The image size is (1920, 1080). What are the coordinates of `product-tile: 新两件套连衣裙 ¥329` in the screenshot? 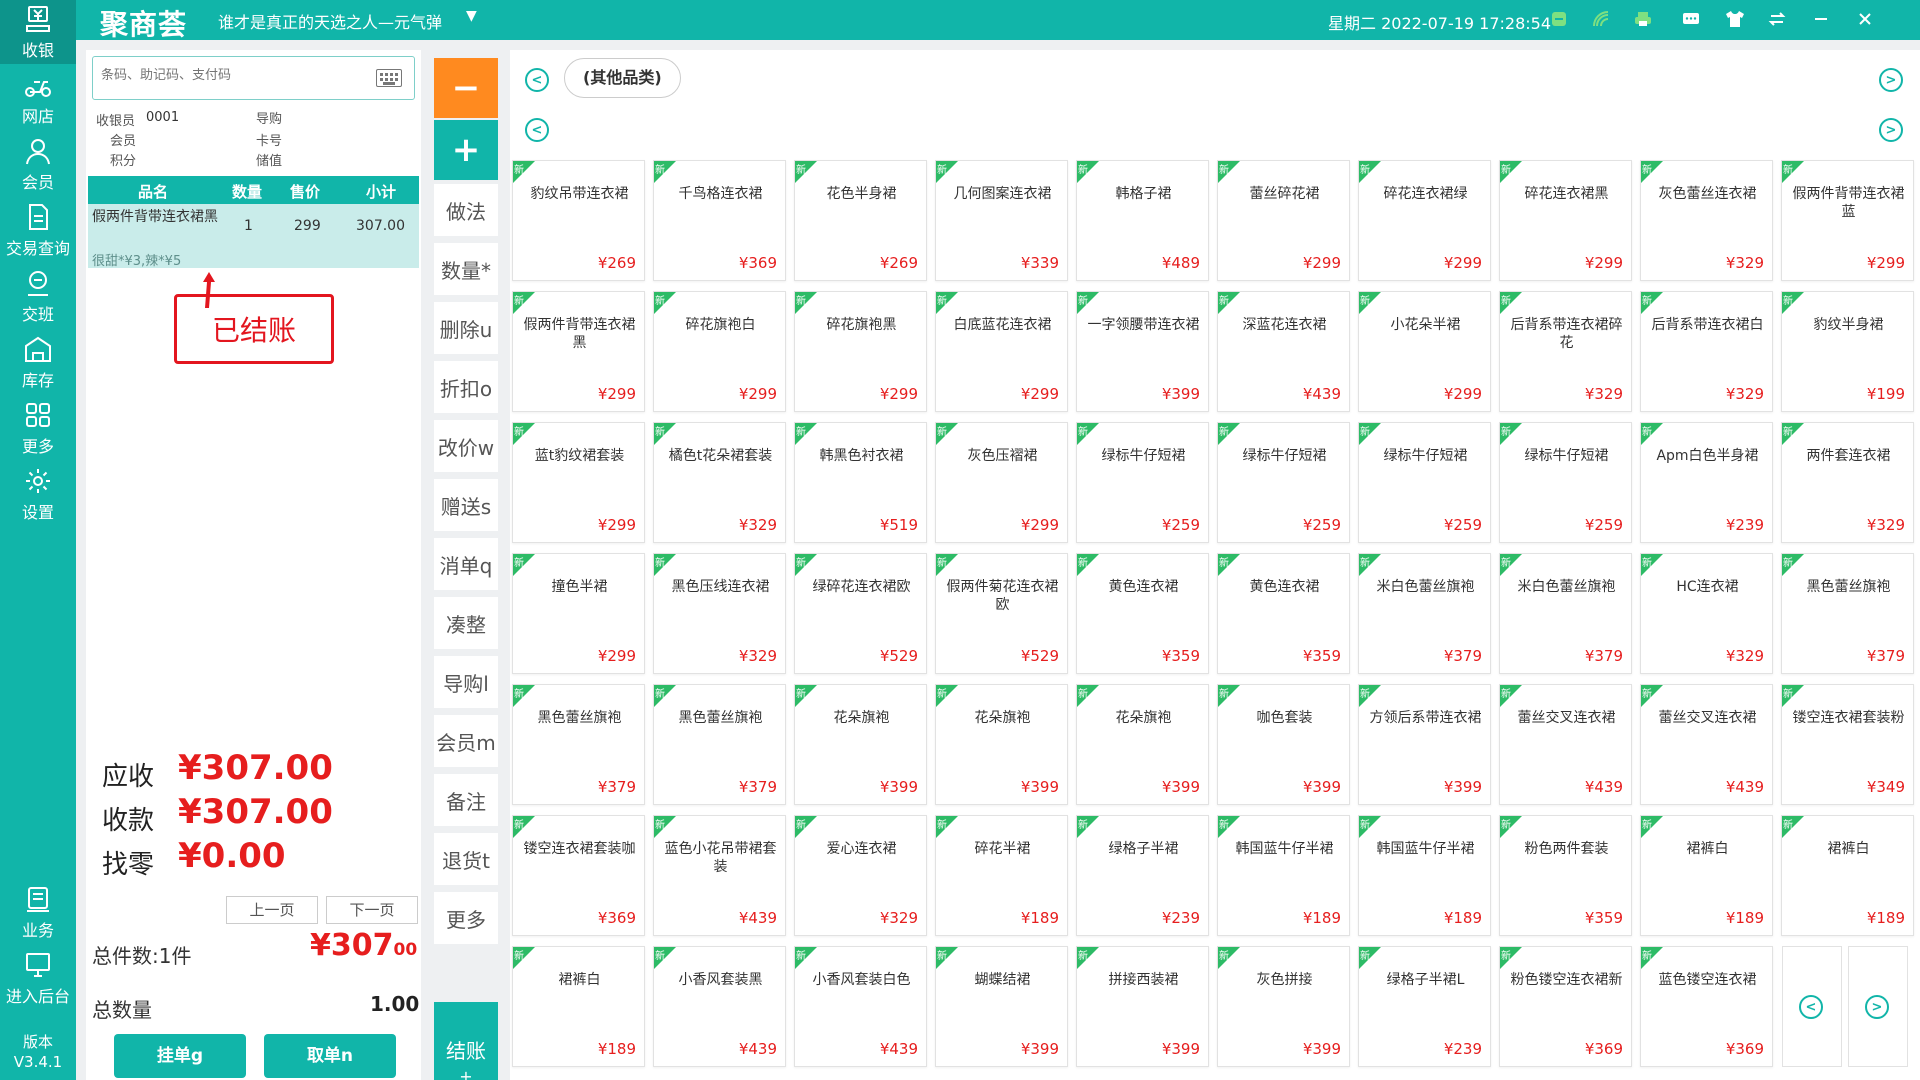 It's located at (1847, 482).